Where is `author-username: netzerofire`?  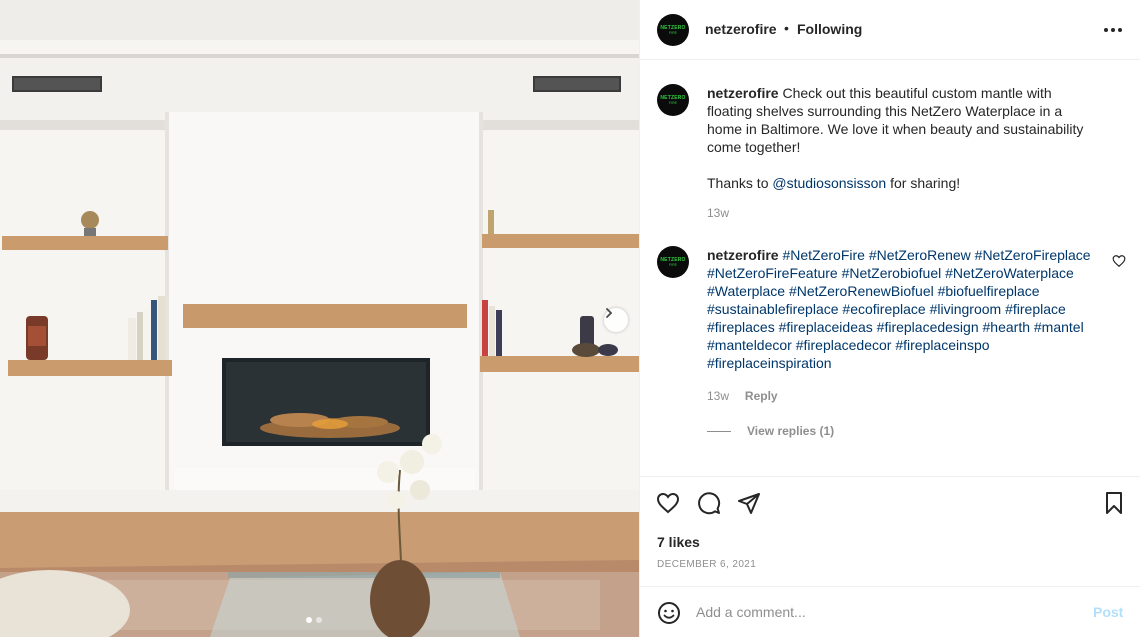
author-username: netzerofire is located at coordinates (741, 29).